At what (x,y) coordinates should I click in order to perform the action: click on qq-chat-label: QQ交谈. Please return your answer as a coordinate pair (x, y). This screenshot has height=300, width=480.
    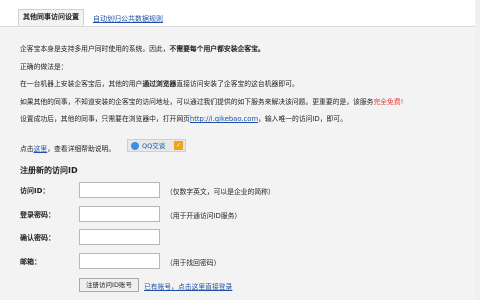
    Looking at the image, I should click on (154, 146).